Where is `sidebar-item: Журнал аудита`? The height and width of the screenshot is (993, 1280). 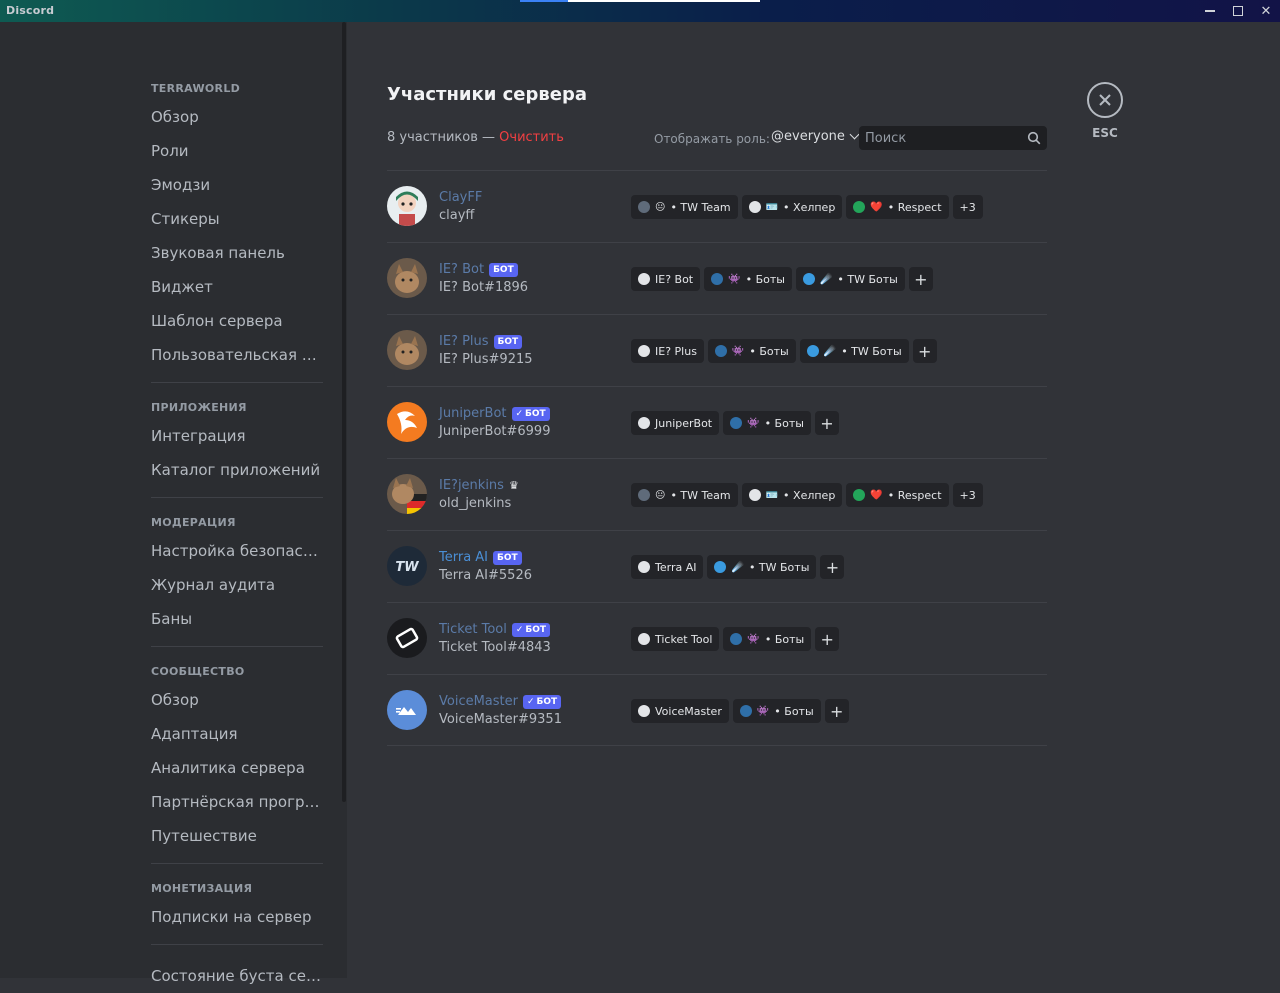
sidebar-item: Журнал аудита is located at coordinates (232, 585).